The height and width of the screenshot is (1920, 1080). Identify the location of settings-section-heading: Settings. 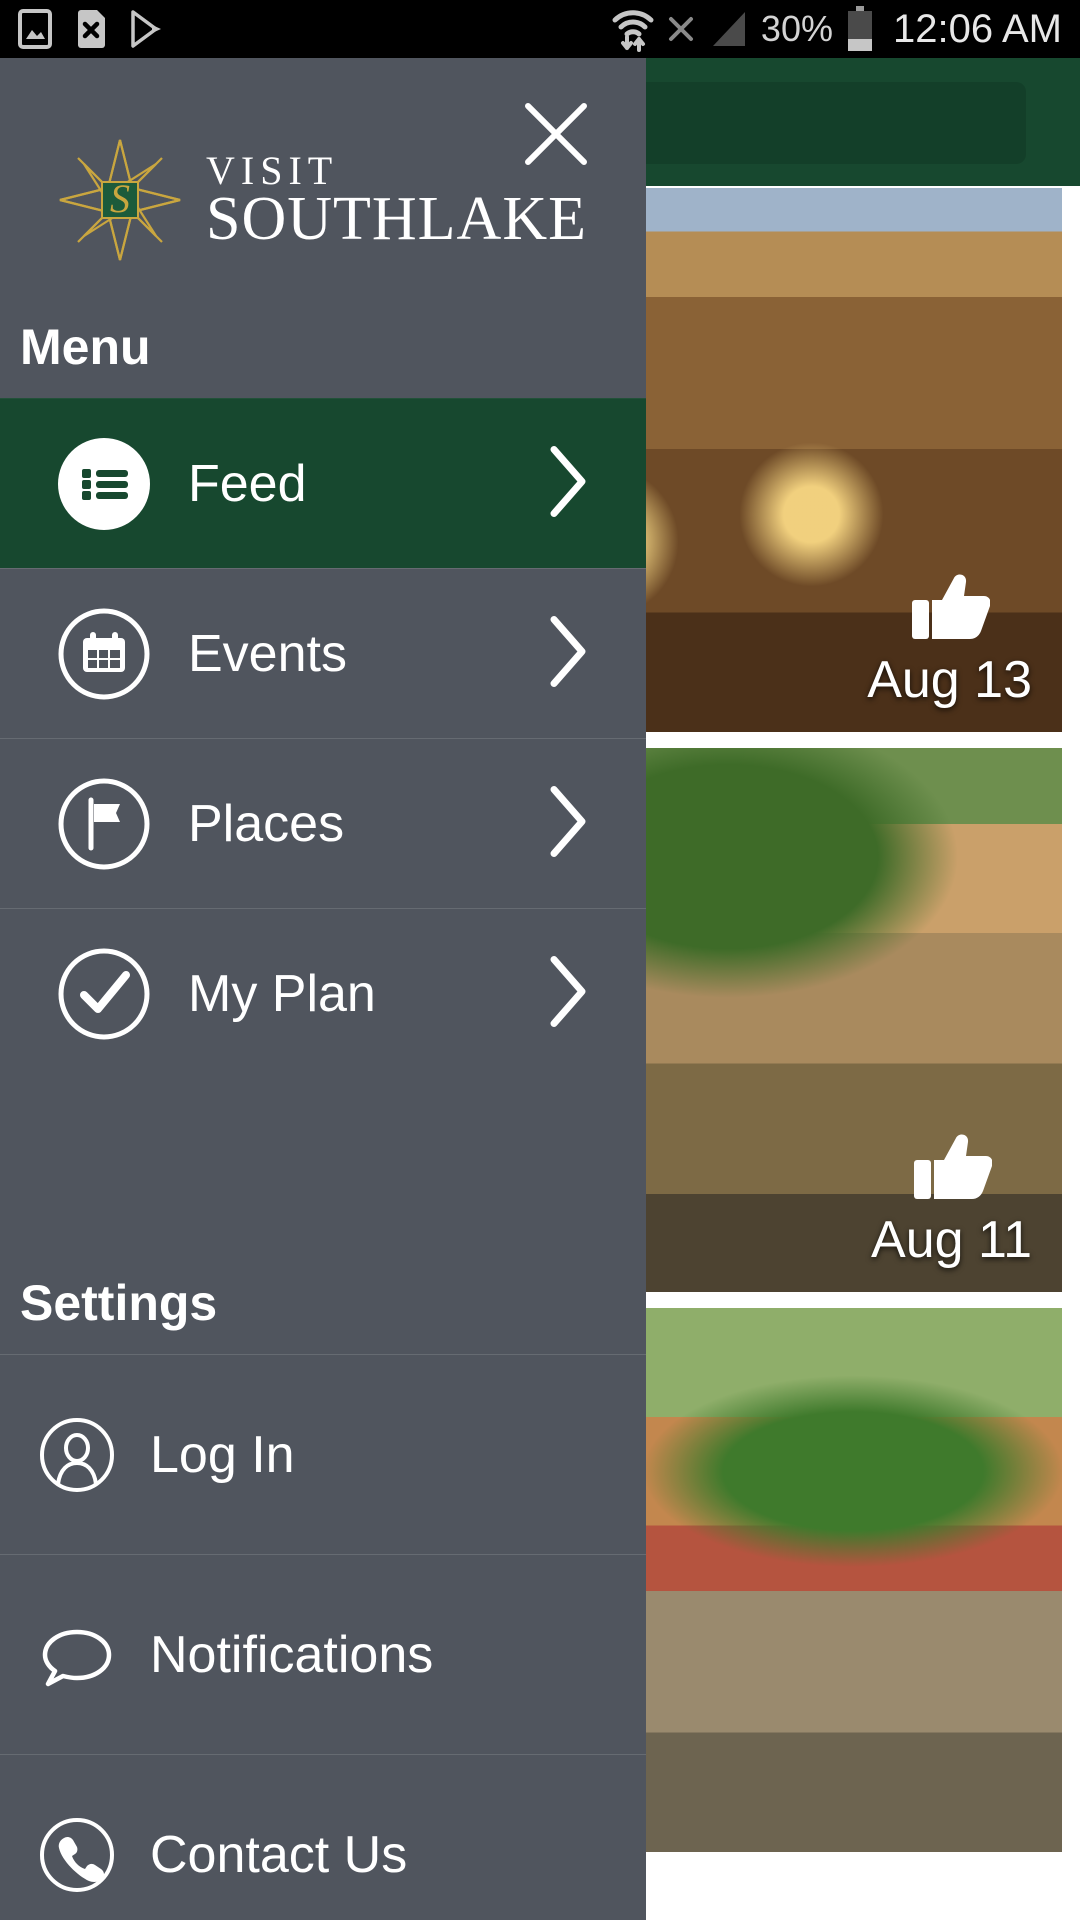
(119, 1303).